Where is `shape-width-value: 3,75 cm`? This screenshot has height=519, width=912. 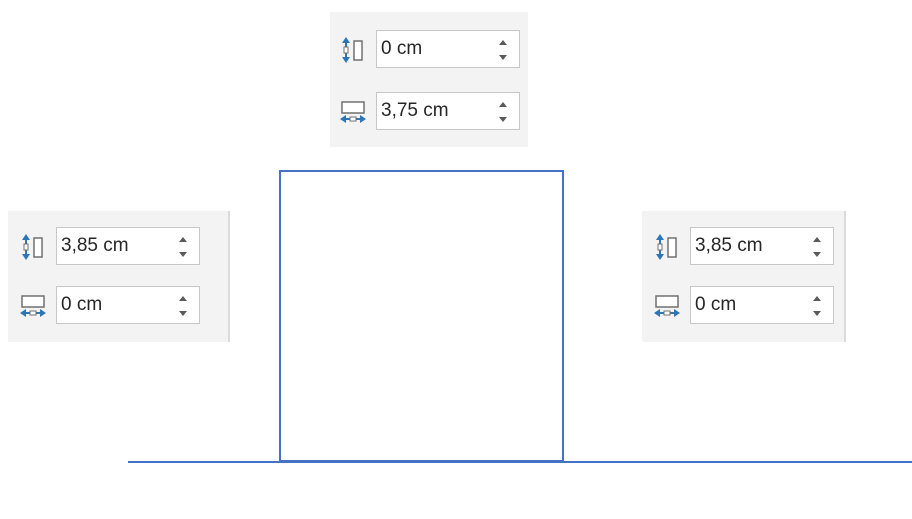
shape-width-value: 3,75 cm is located at coordinates (415, 111).